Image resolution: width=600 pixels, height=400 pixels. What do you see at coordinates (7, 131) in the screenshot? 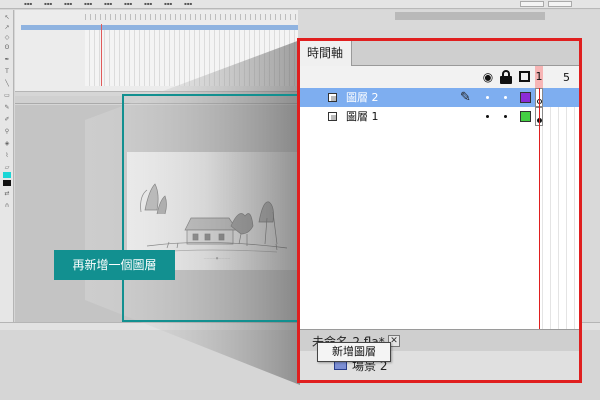
I see `bone-tool-icon: ⚲` at bounding box center [7, 131].